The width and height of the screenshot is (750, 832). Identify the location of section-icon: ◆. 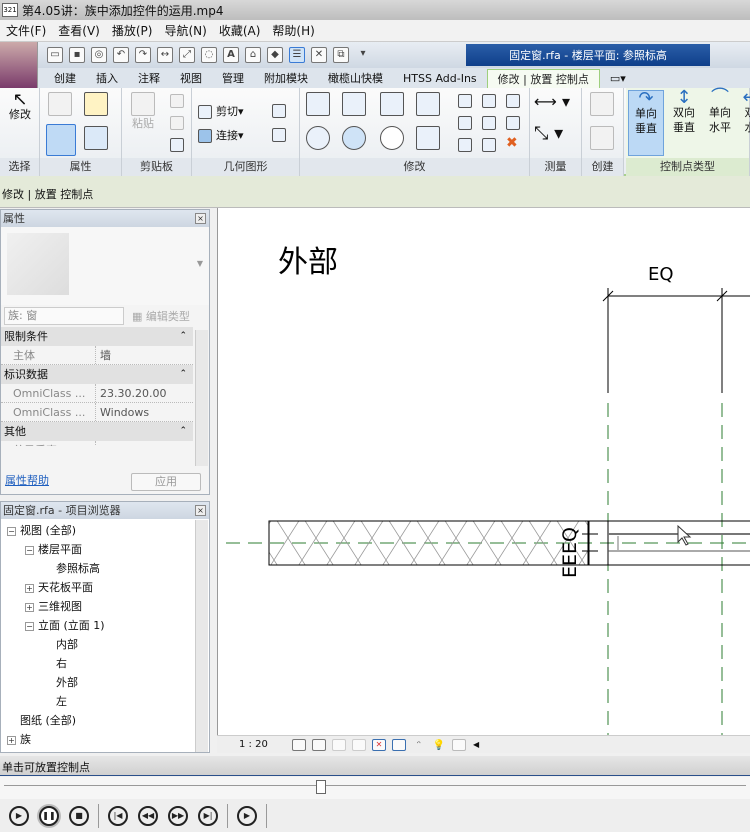
(275, 55).